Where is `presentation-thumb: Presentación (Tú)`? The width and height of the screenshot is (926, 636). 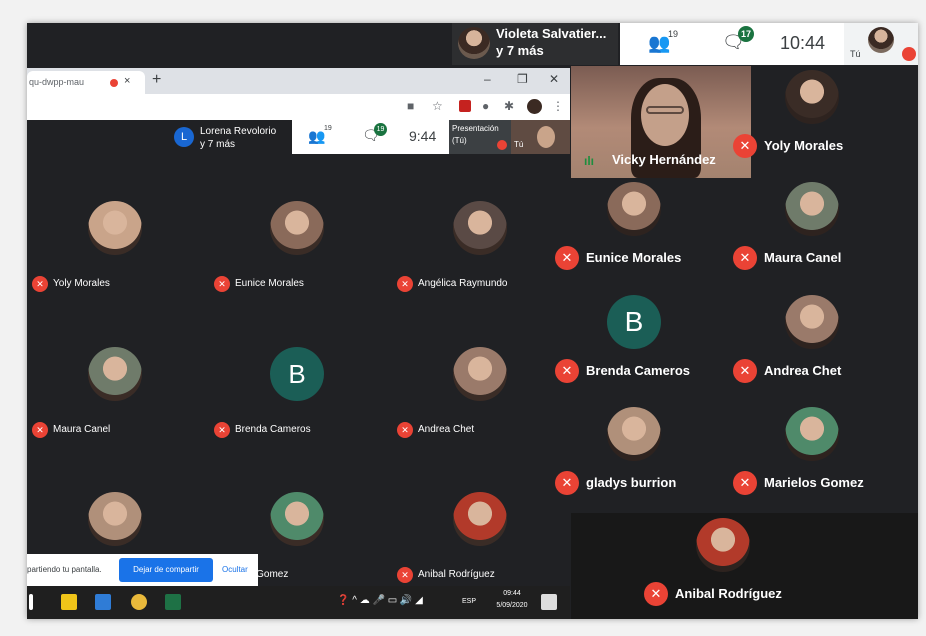
presentation-thumb: Presentación (Tú) is located at coordinates (480, 137).